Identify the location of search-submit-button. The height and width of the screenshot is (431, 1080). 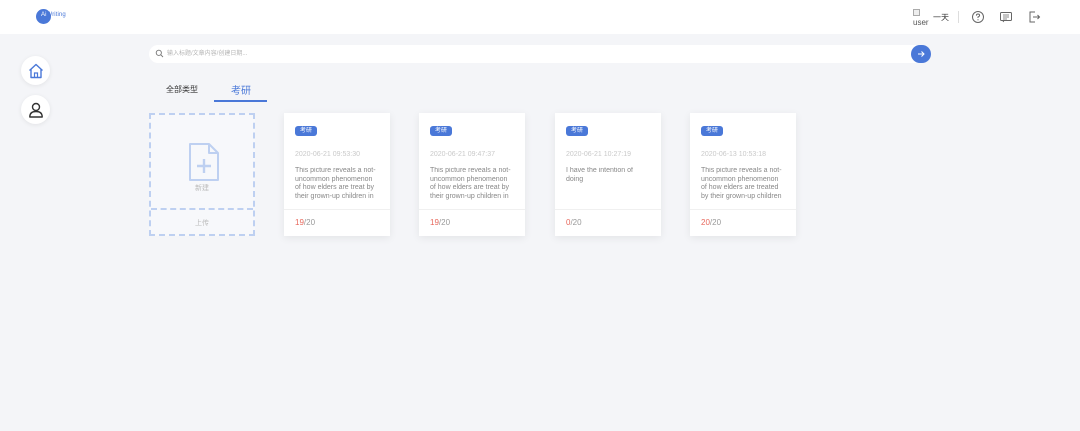
(921, 54).